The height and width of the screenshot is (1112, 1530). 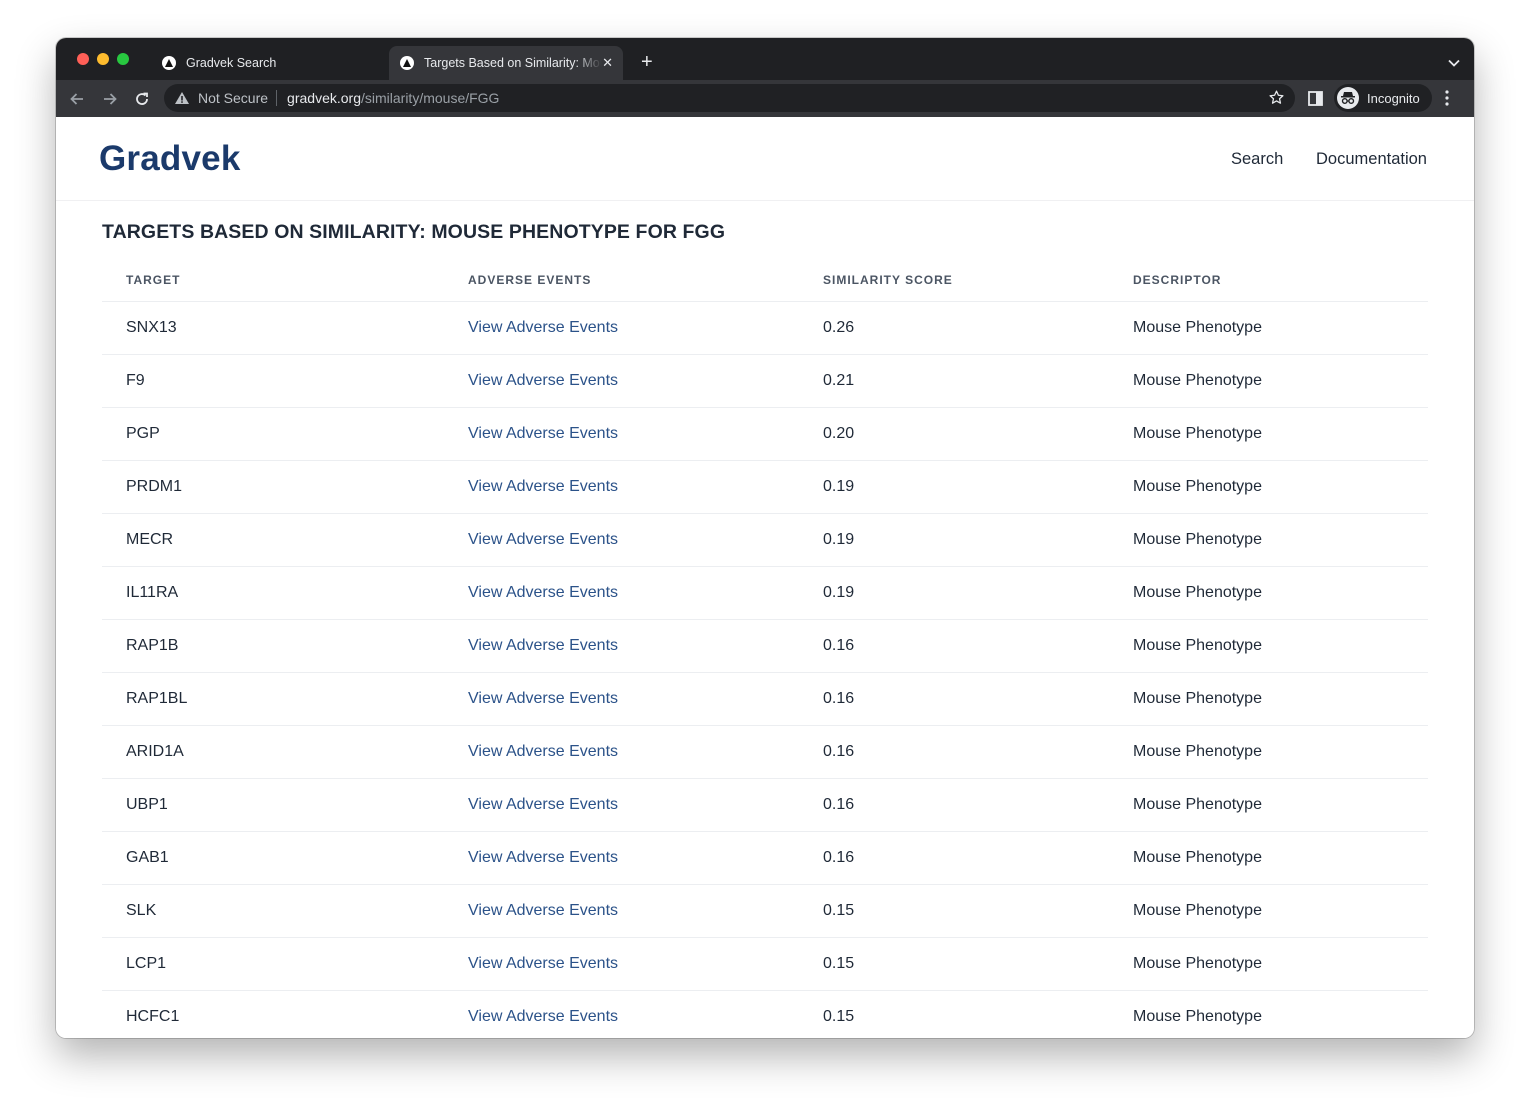 I want to click on nav-documentation-link: Documentation, so click(x=1371, y=159).